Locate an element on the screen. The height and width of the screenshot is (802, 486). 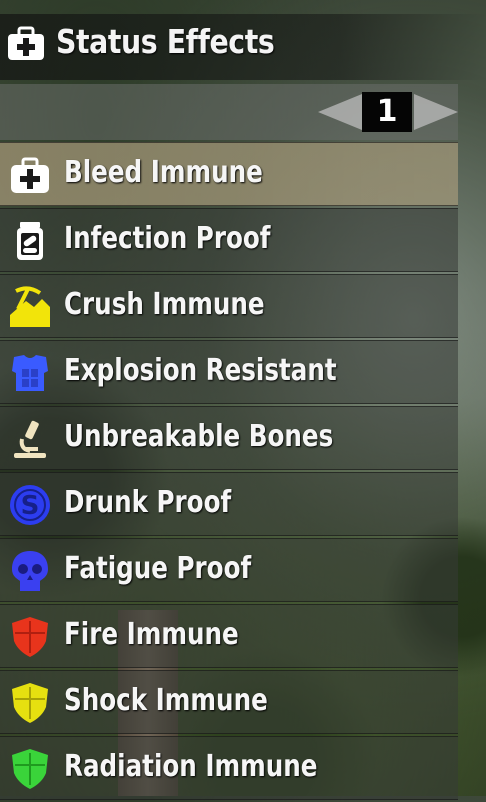
page-number: 1 is located at coordinates (387, 112).